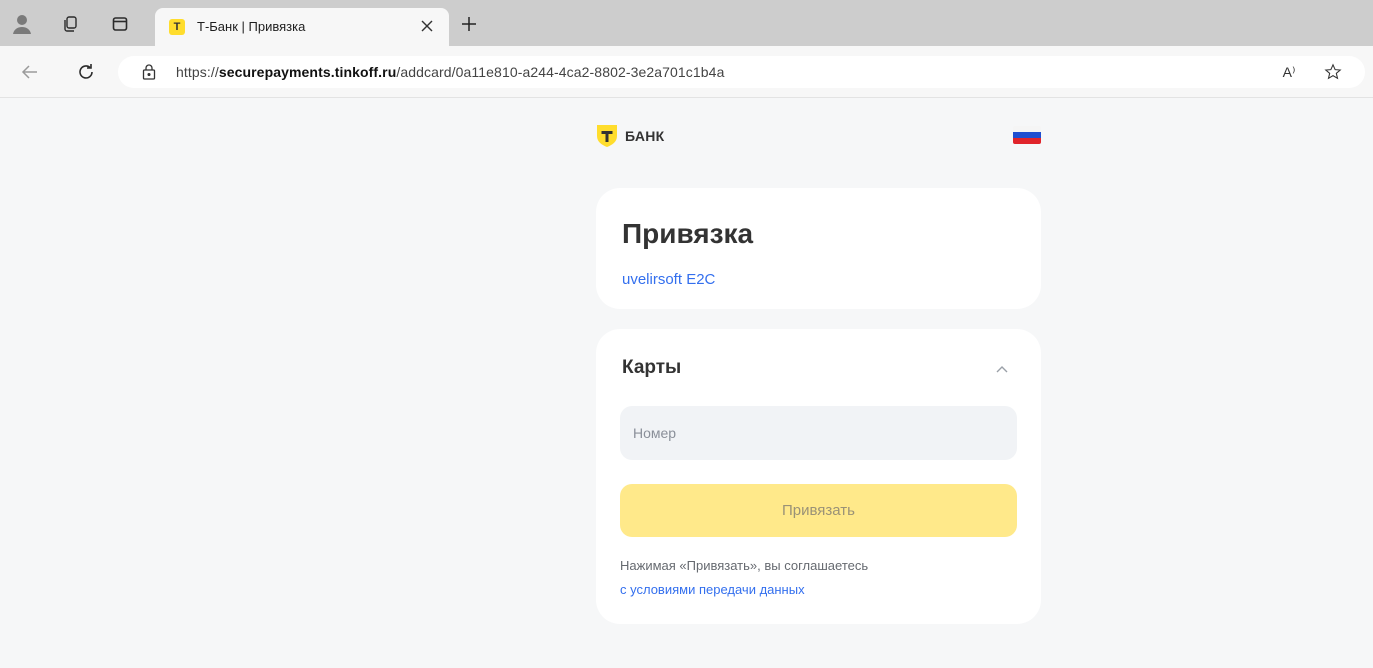  What do you see at coordinates (818, 248) in the screenshot?
I see `title-card: Привязка uvelirsoft E2C` at bounding box center [818, 248].